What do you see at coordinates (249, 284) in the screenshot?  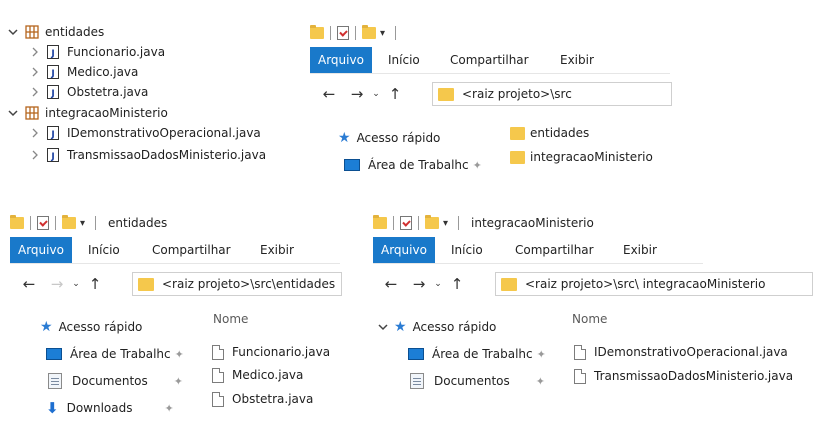 I see `address-path: <raiz projeto>\src\entidades` at bounding box center [249, 284].